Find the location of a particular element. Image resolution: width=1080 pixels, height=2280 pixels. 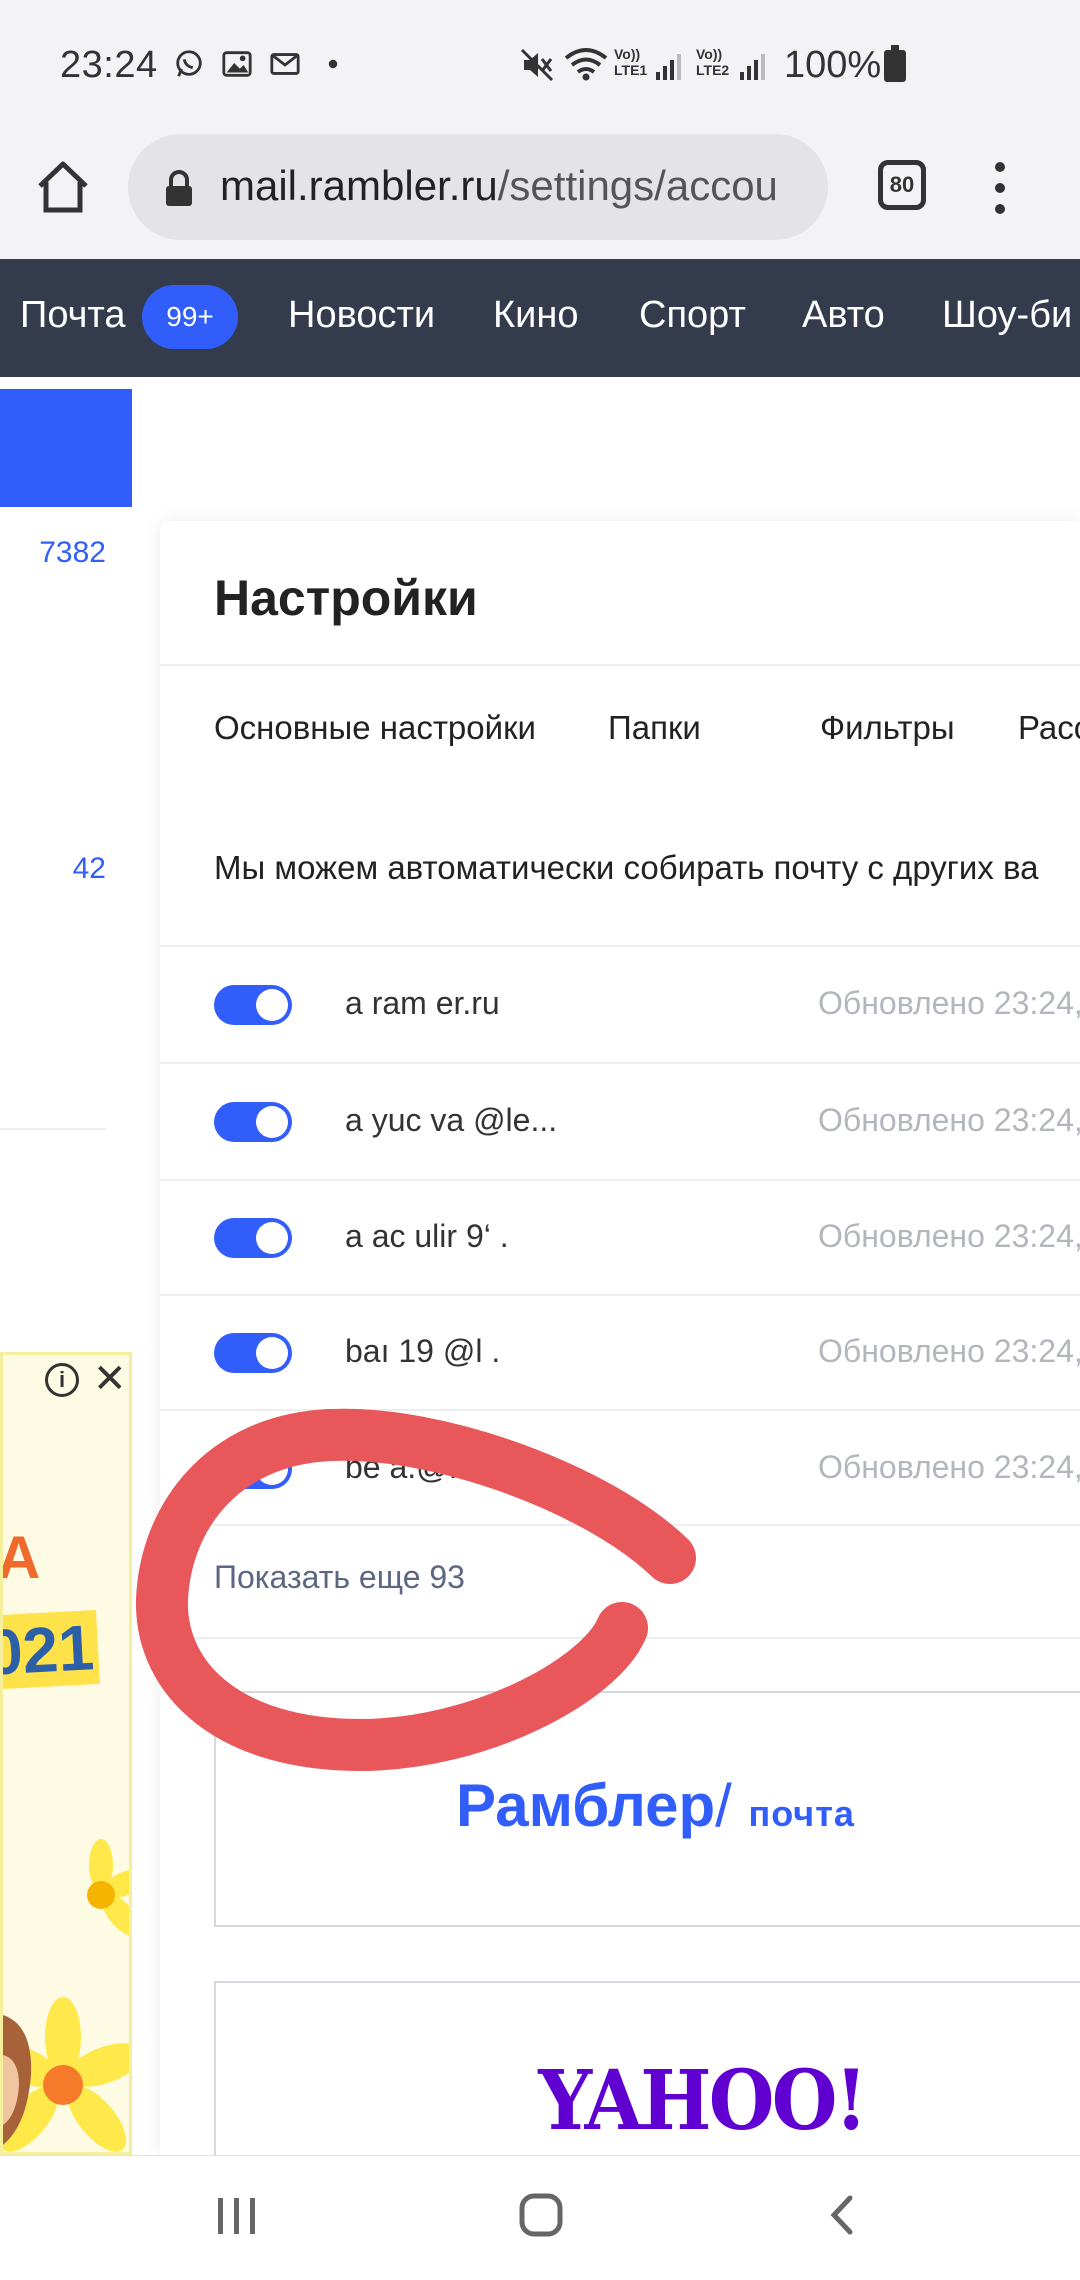

account-row: a ac ulir 9‘ . Обновлено 23:24, is located at coordinates (620, 1237).